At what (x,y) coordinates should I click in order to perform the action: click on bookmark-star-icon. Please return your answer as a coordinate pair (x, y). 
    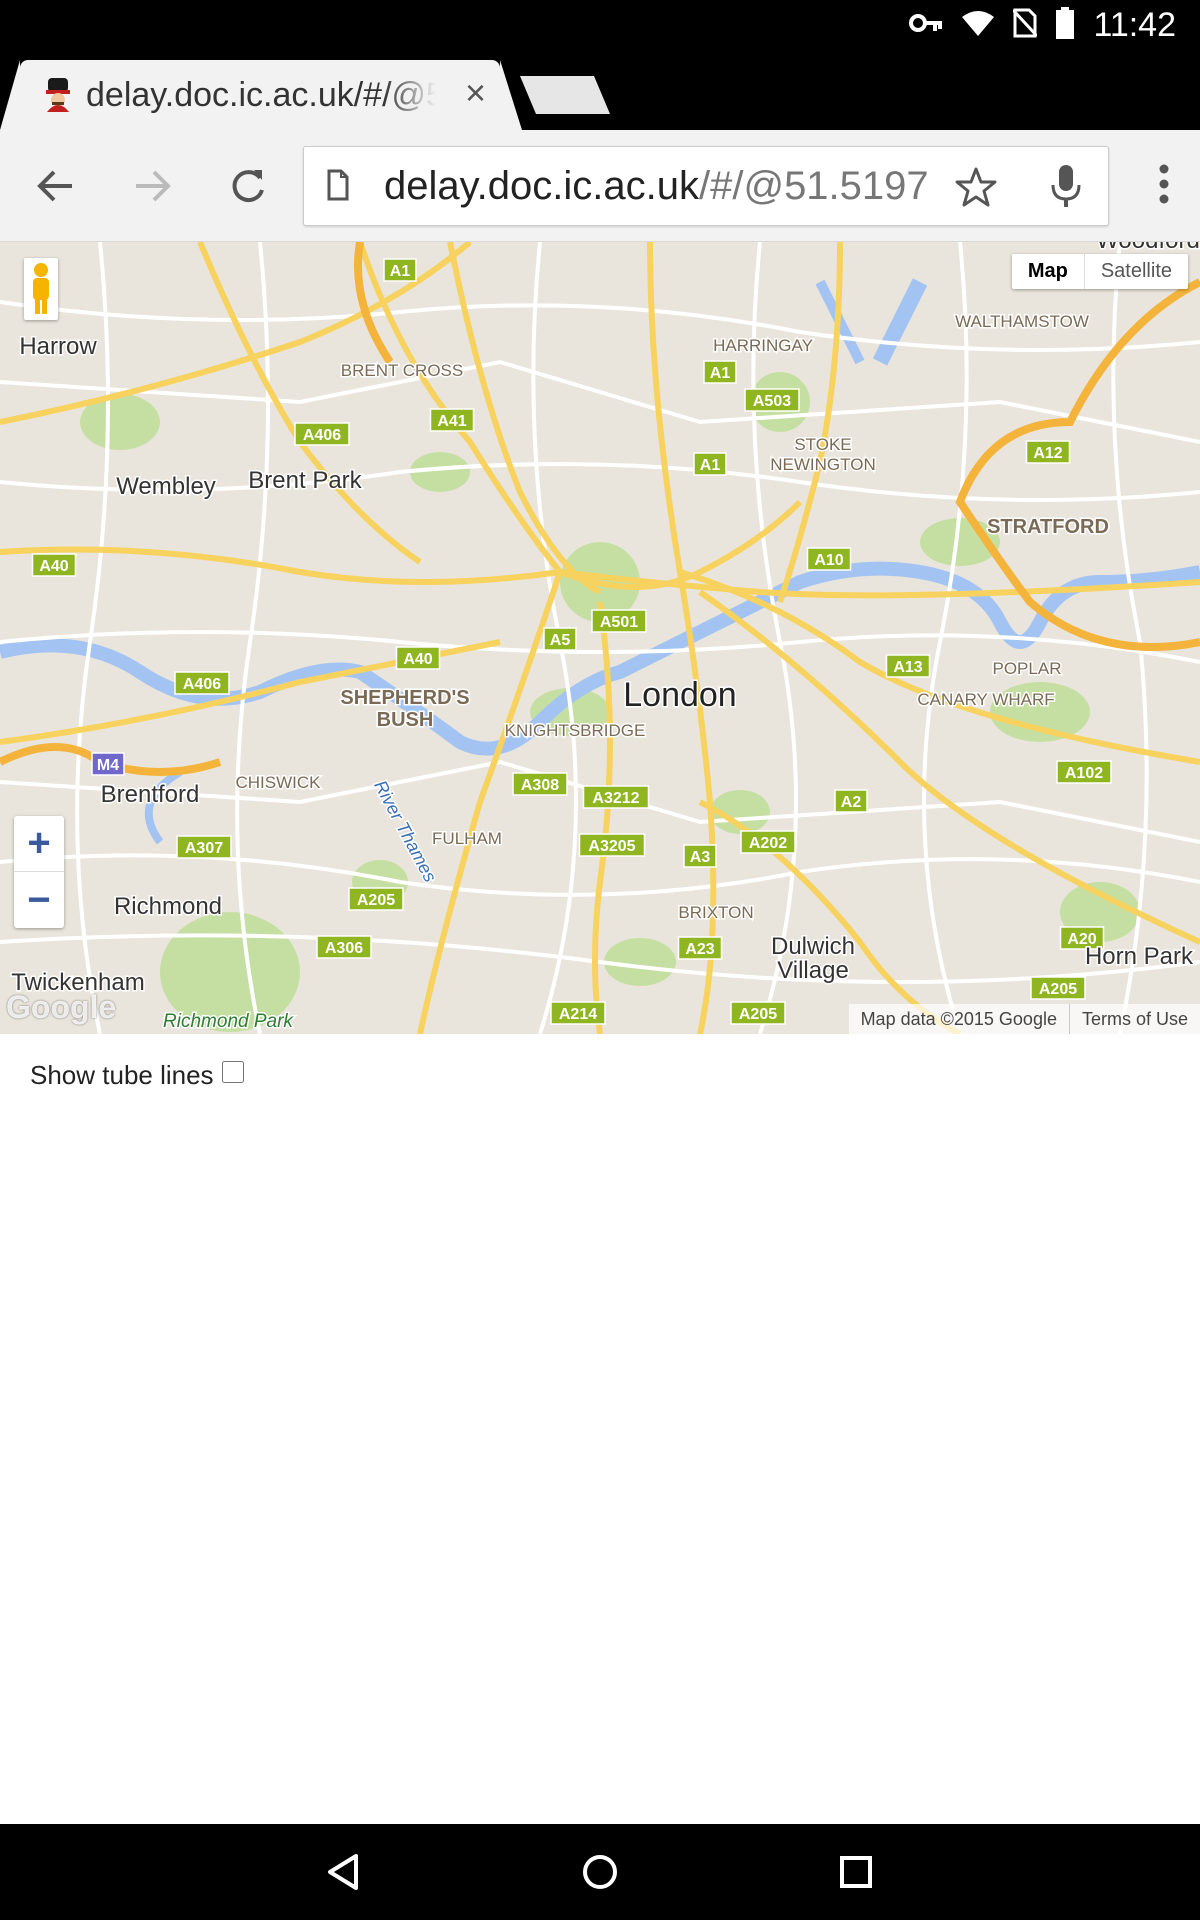
    Looking at the image, I should click on (976, 189).